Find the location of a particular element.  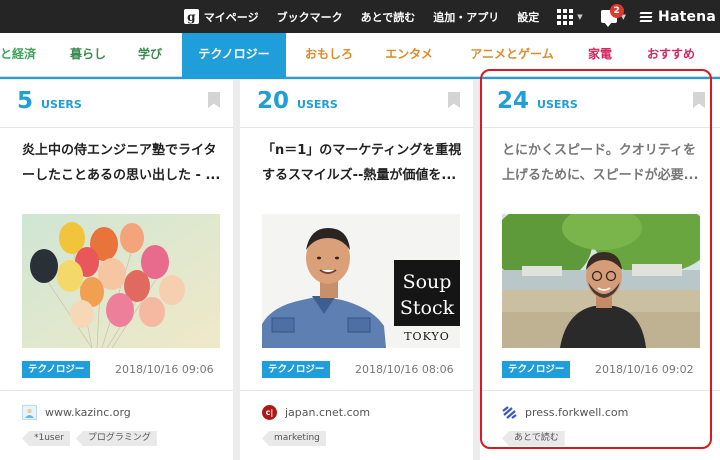

entry-date: 2018/10/16 09:02 is located at coordinates (644, 369).